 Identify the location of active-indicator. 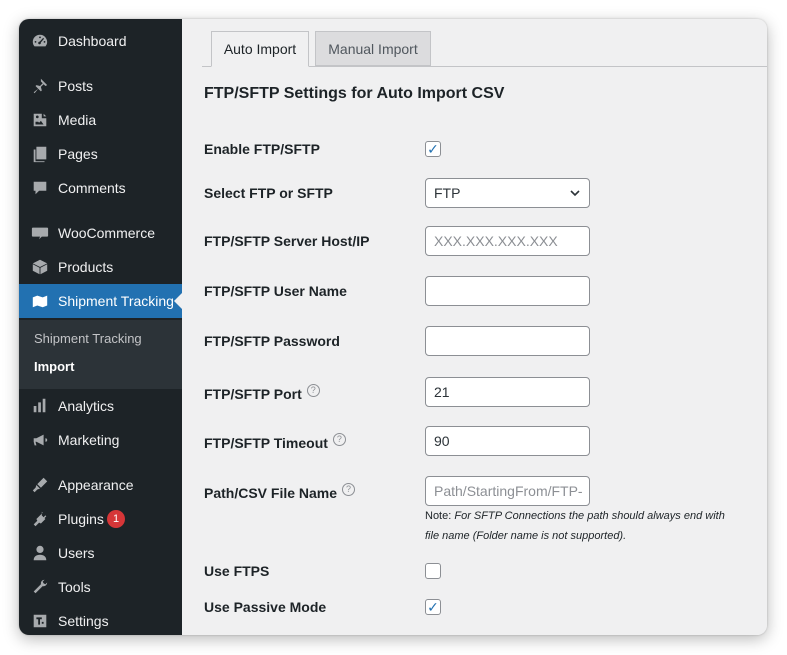
(178, 301).